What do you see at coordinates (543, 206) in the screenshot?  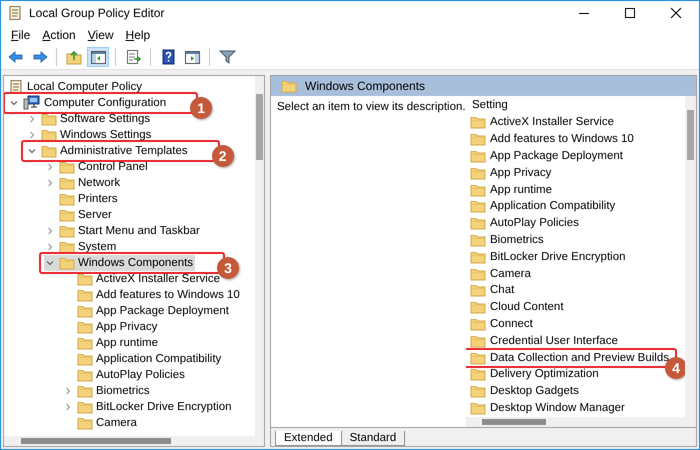 I see `setting-item: Application Compatibility` at bounding box center [543, 206].